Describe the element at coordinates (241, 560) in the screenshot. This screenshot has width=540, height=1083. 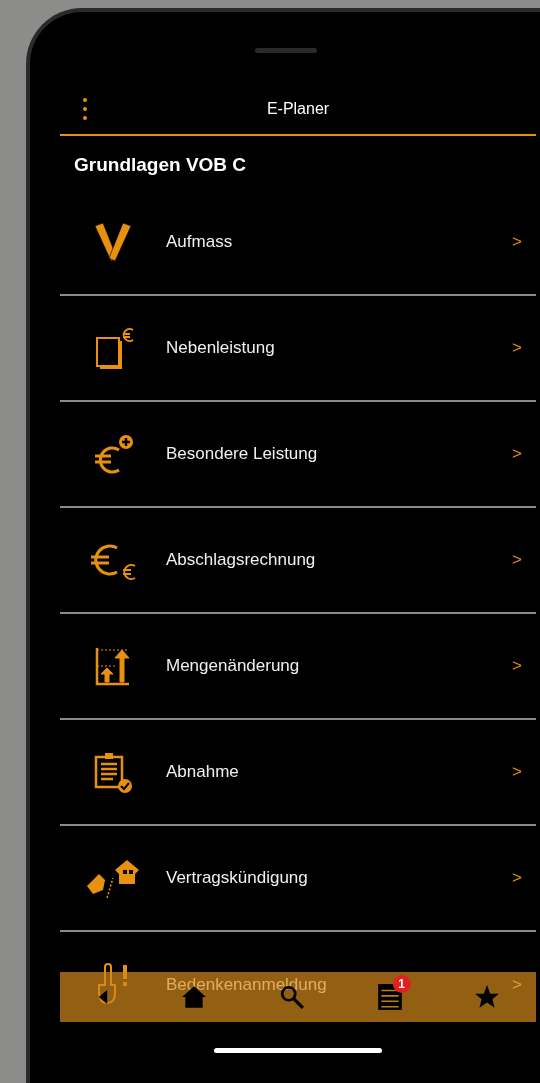
I see `menu-item-label: Abschlagsrechnung` at that location.